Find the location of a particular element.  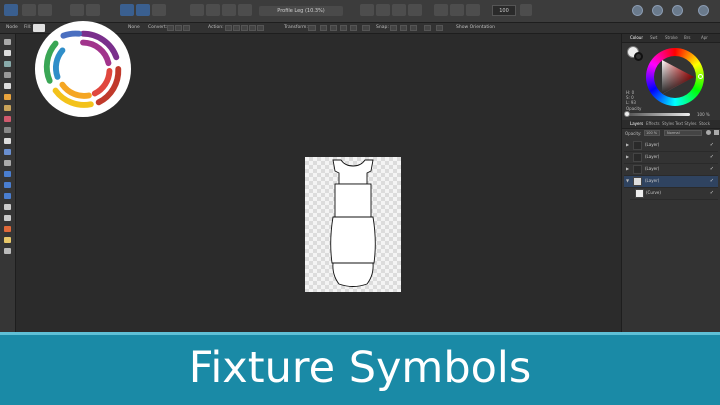

convert-smart-button is located at coordinates (186, 28).